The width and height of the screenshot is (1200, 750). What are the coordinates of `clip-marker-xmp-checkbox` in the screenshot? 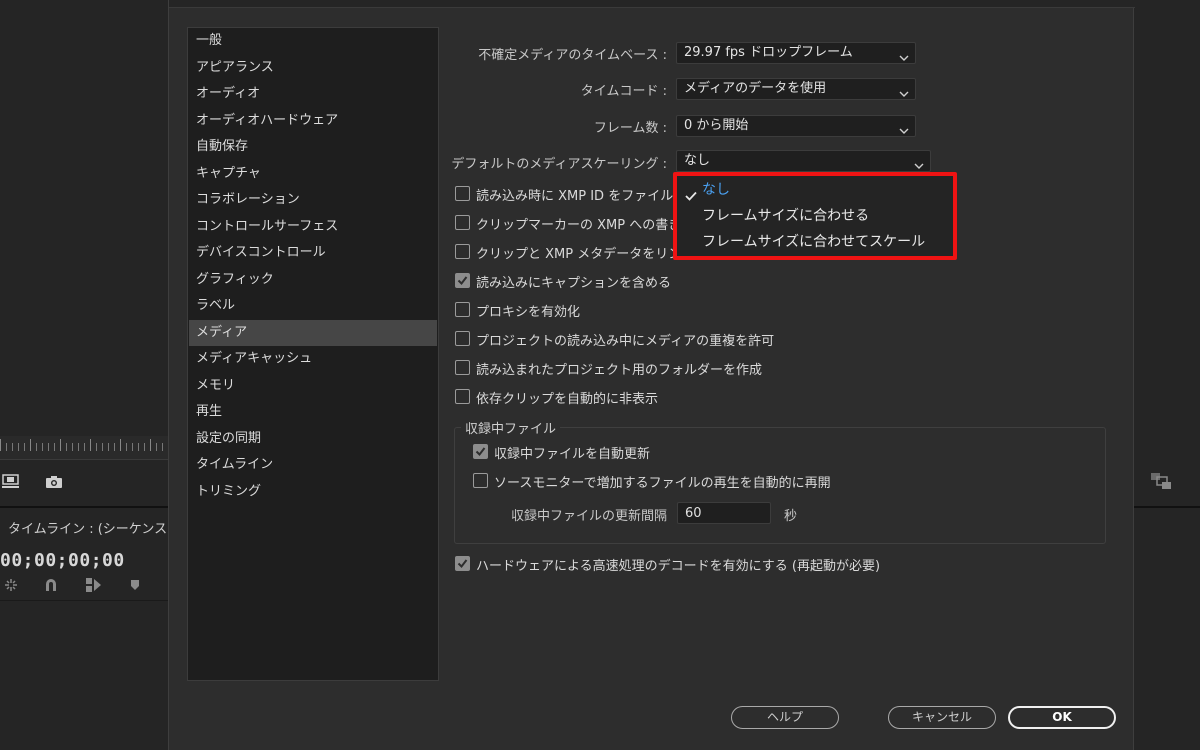 It's located at (462, 222).